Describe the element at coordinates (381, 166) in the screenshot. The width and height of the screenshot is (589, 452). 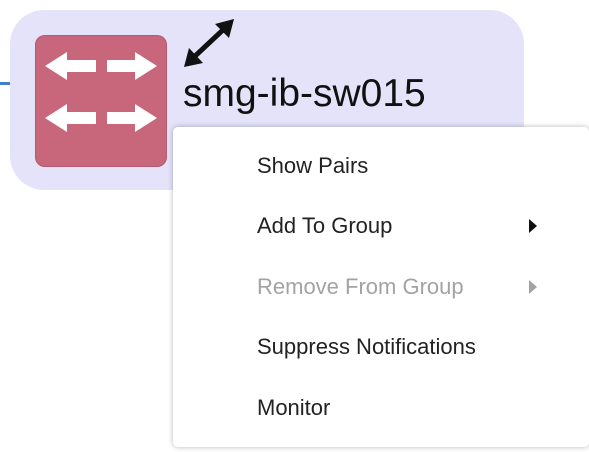
I see `menu-item-show-pairs: Show Pairs` at that location.